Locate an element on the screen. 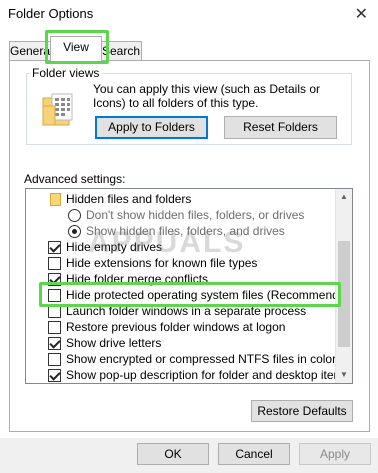 The width and height of the screenshot is (378, 473). folder-views-heading: Folder views is located at coordinates (66, 73).